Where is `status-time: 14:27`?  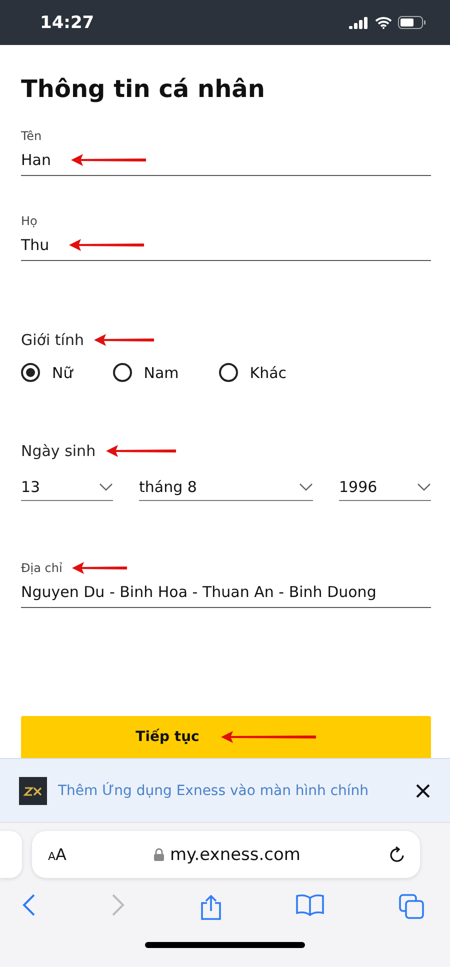
status-time: 14:27 is located at coordinates (67, 22).